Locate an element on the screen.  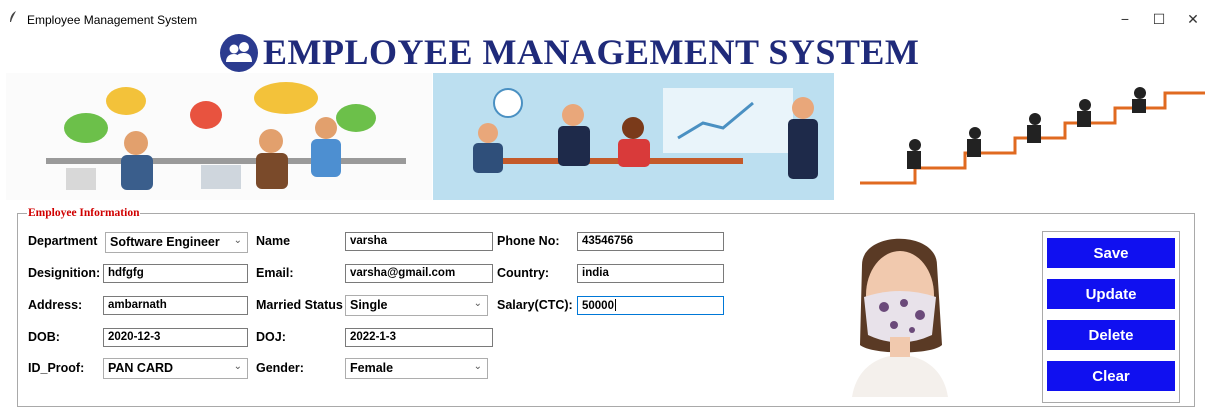
id-proof-label: ID_Proof: is located at coordinates (56, 368).